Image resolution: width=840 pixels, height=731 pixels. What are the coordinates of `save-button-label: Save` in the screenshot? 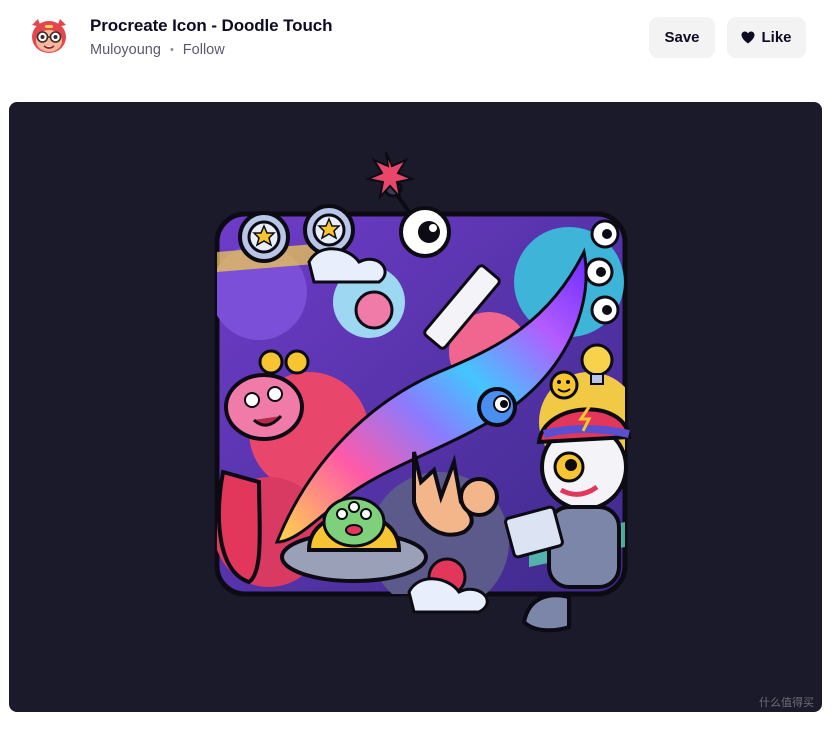 It's located at (682, 37).